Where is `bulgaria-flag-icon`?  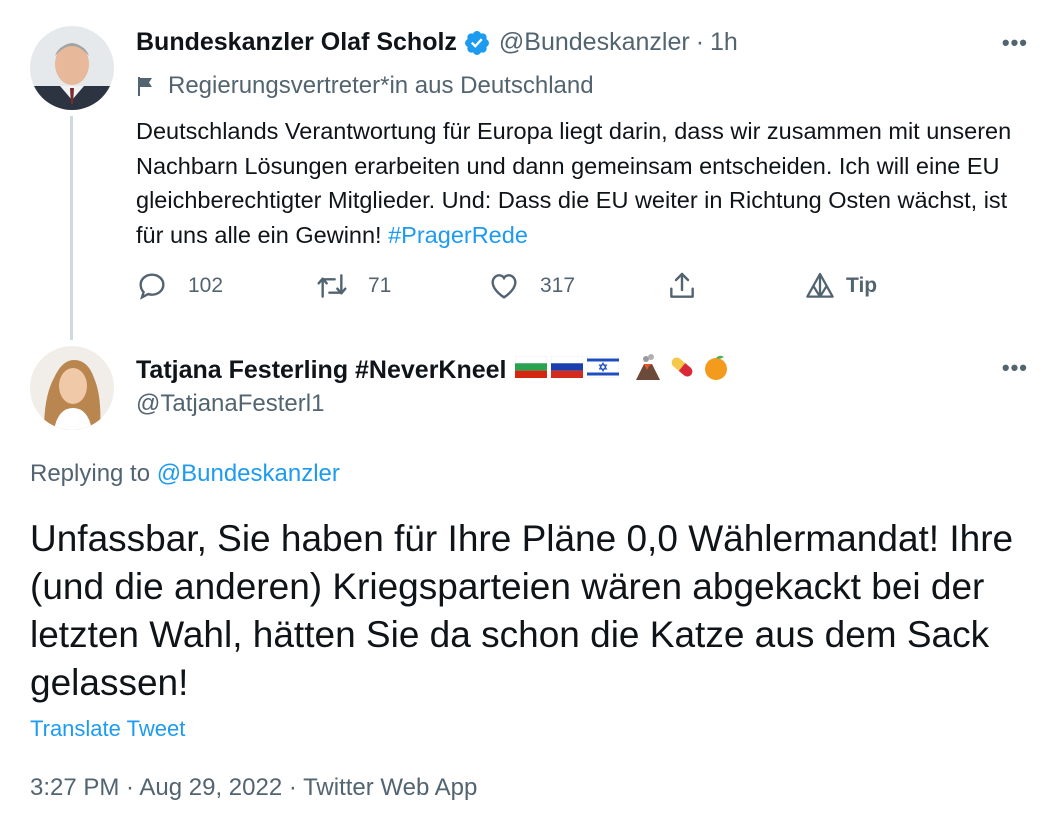 bulgaria-flag-icon is located at coordinates (530, 370).